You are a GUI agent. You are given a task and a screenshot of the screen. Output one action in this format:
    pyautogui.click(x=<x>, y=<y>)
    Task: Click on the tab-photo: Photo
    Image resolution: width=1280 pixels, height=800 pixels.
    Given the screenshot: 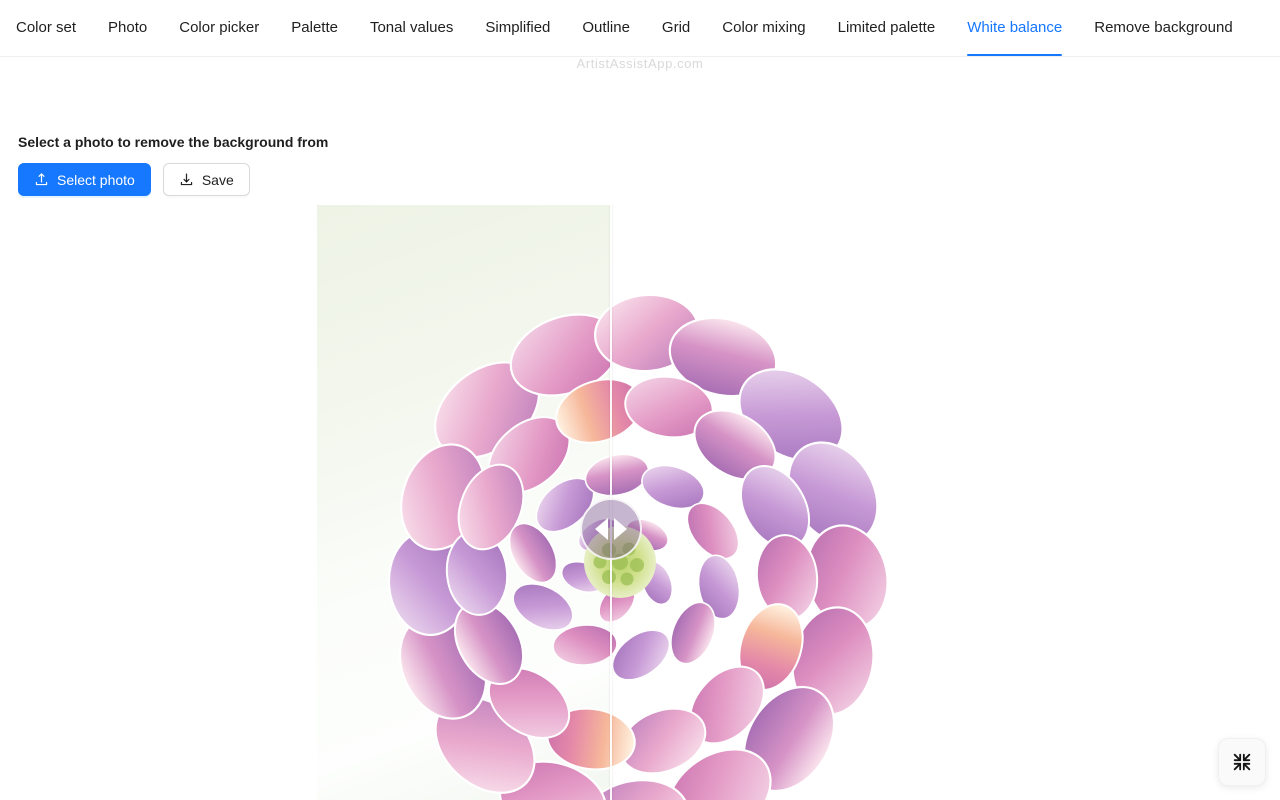 What is the action you would take?
    pyautogui.click(x=127, y=28)
    